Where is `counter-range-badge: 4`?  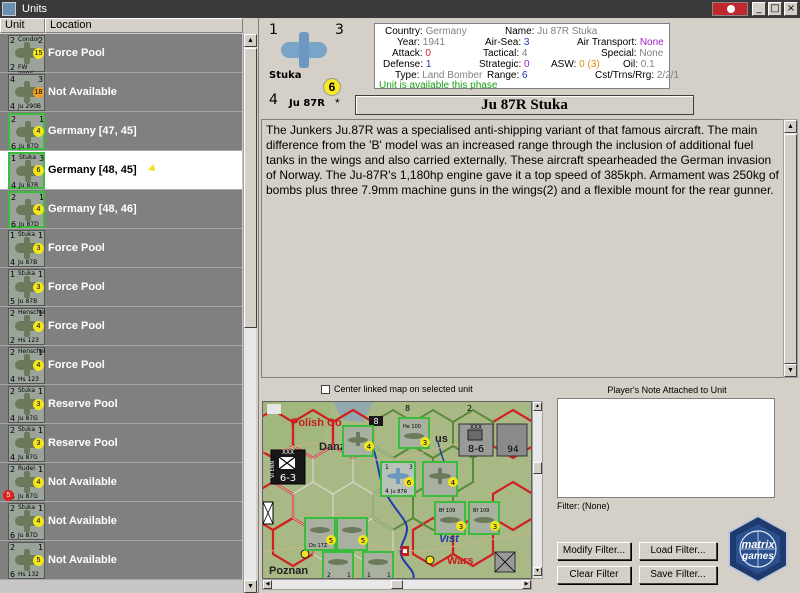
counter-range-badge: 4 is located at coordinates (38, 365).